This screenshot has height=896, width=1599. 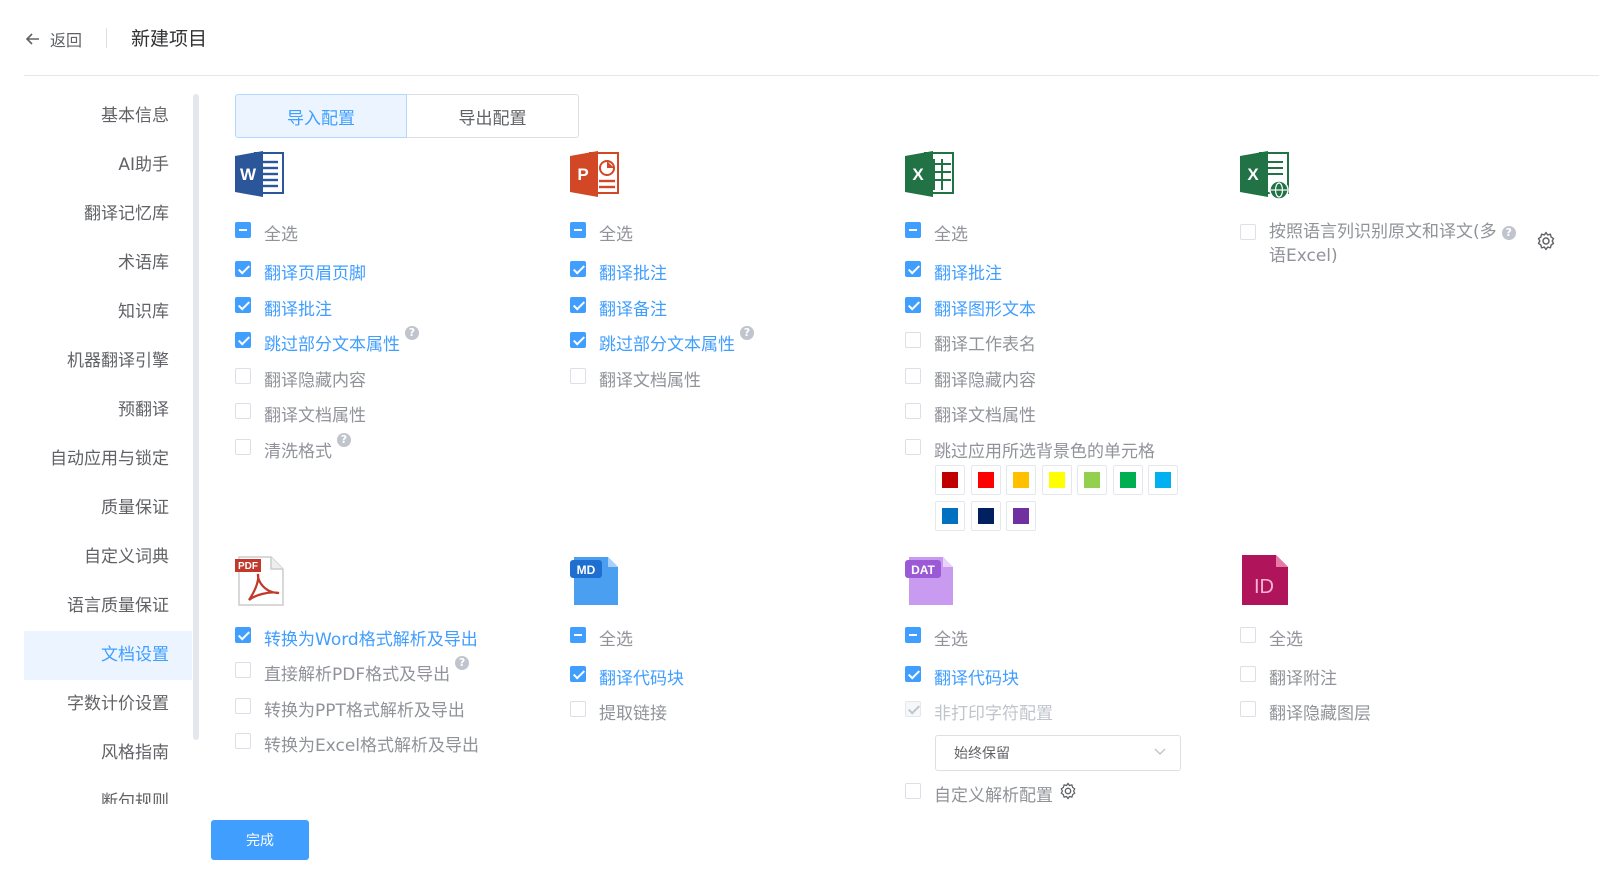 I want to click on arrow-left-icon, so click(x=32, y=39).